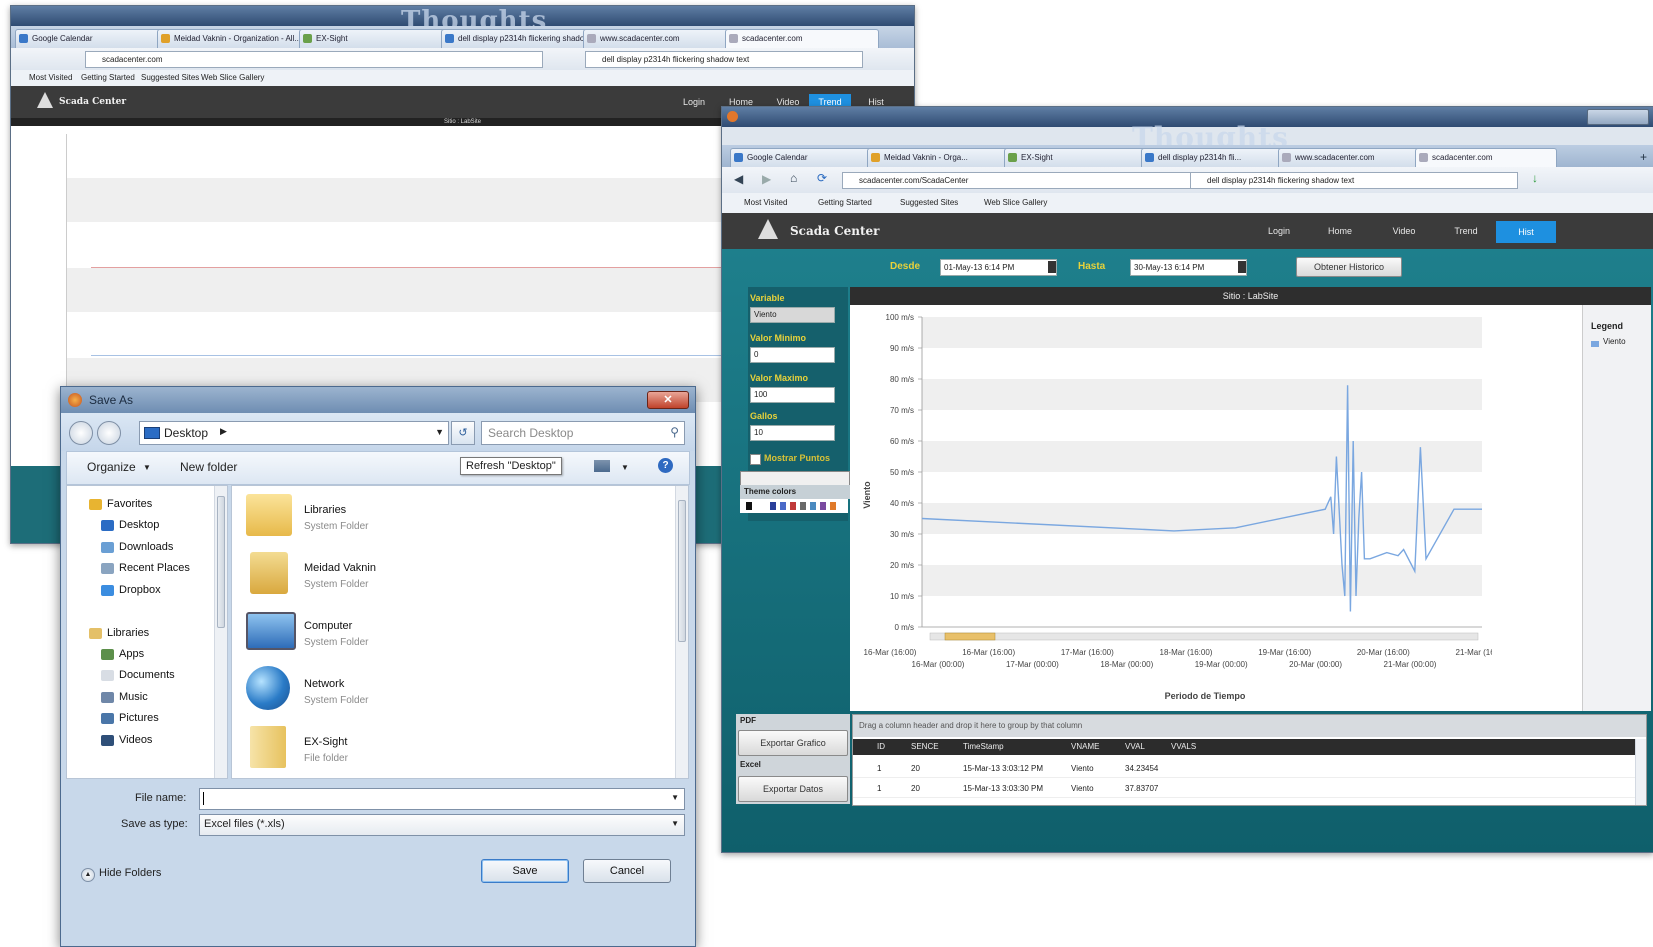 Image resolution: width=1653 pixels, height=947 pixels. I want to click on mostrar-checkbox, so click(755, 459).